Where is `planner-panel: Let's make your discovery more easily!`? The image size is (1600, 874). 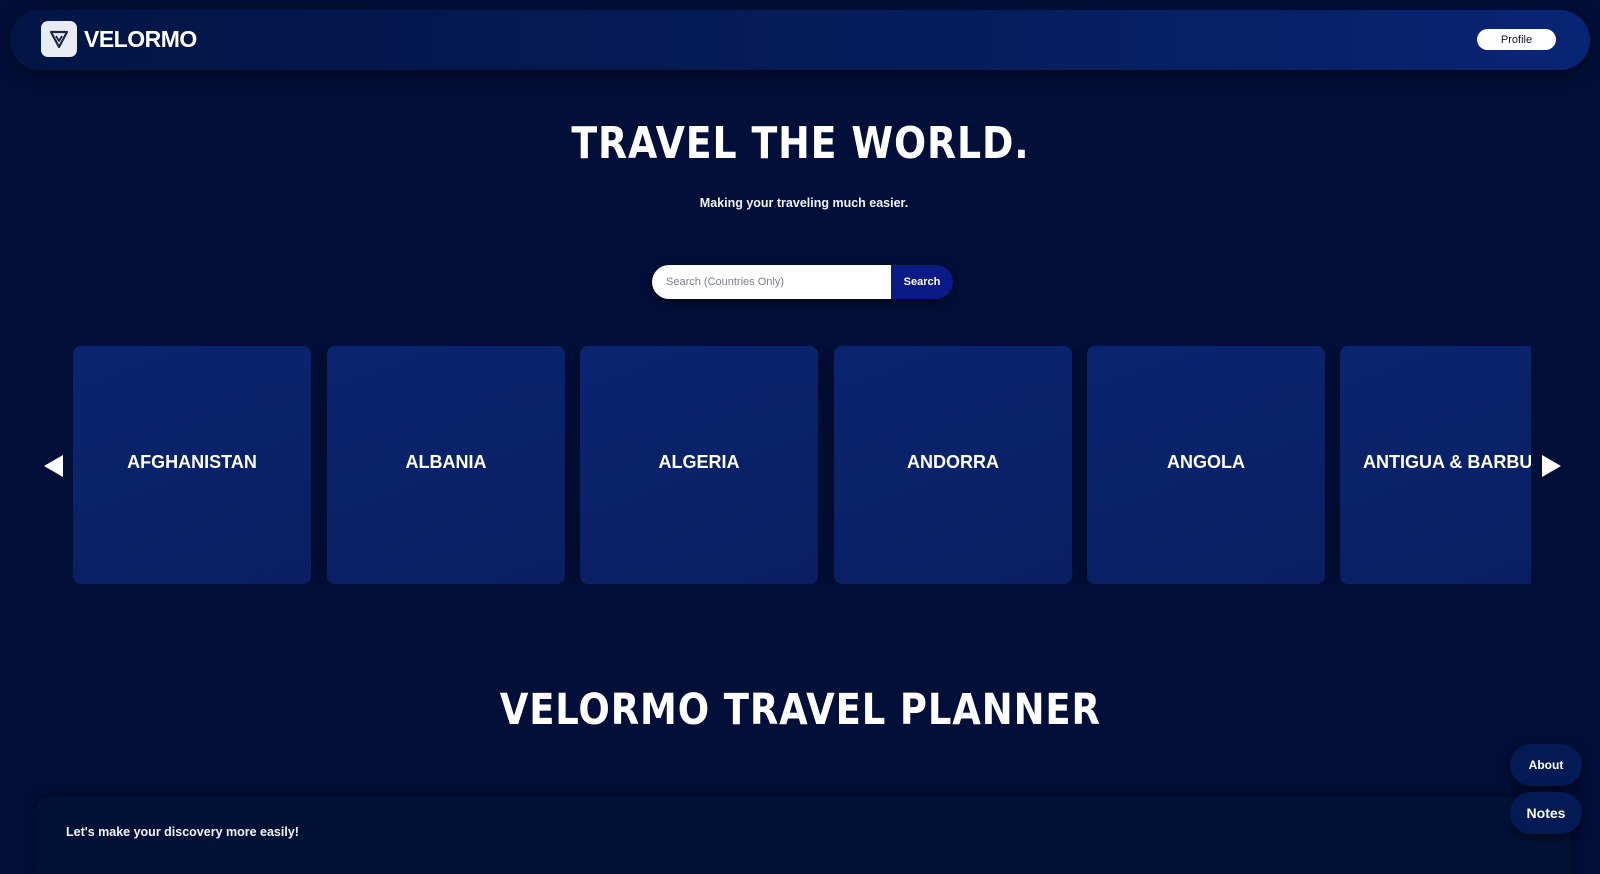 planner-panel: Let's make your discovery more easily! is located at coordinates (803, 836).